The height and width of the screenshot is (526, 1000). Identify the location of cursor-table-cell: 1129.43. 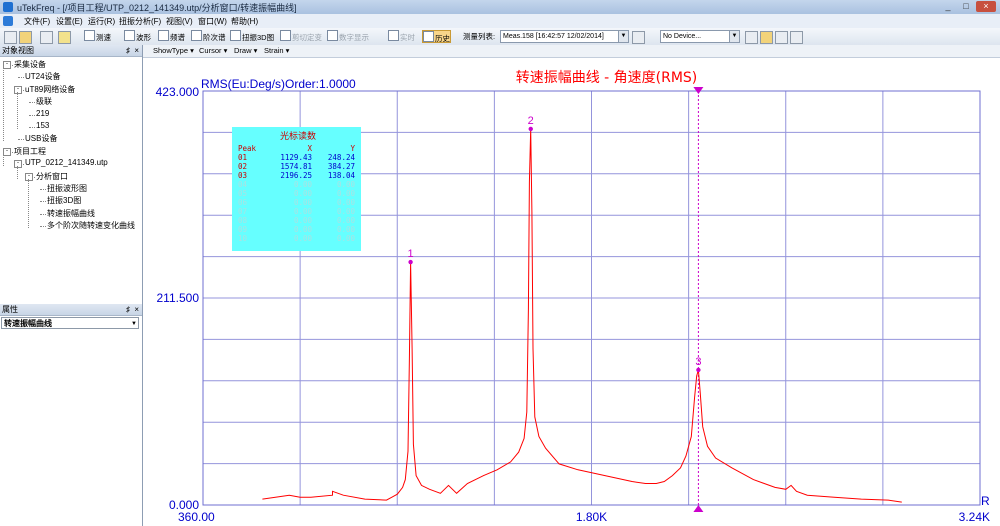
(296, 157).